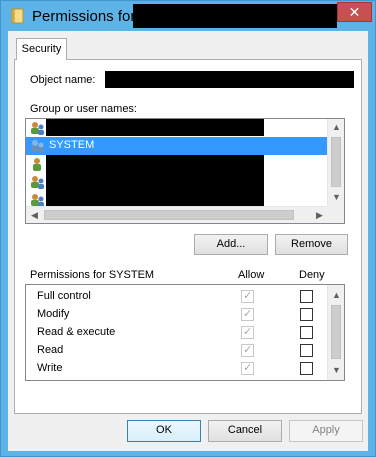  Describe the element at coordinates (319, 215) in the screenshot. I see `scroll-right-icon: ▶` at that location.